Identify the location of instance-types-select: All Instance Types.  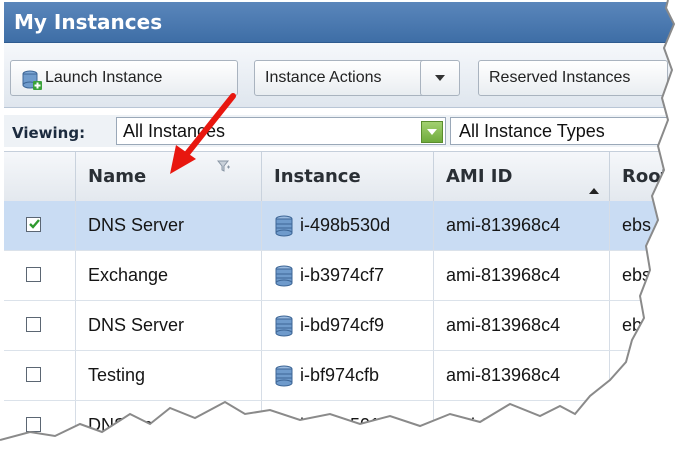
(567, 131).